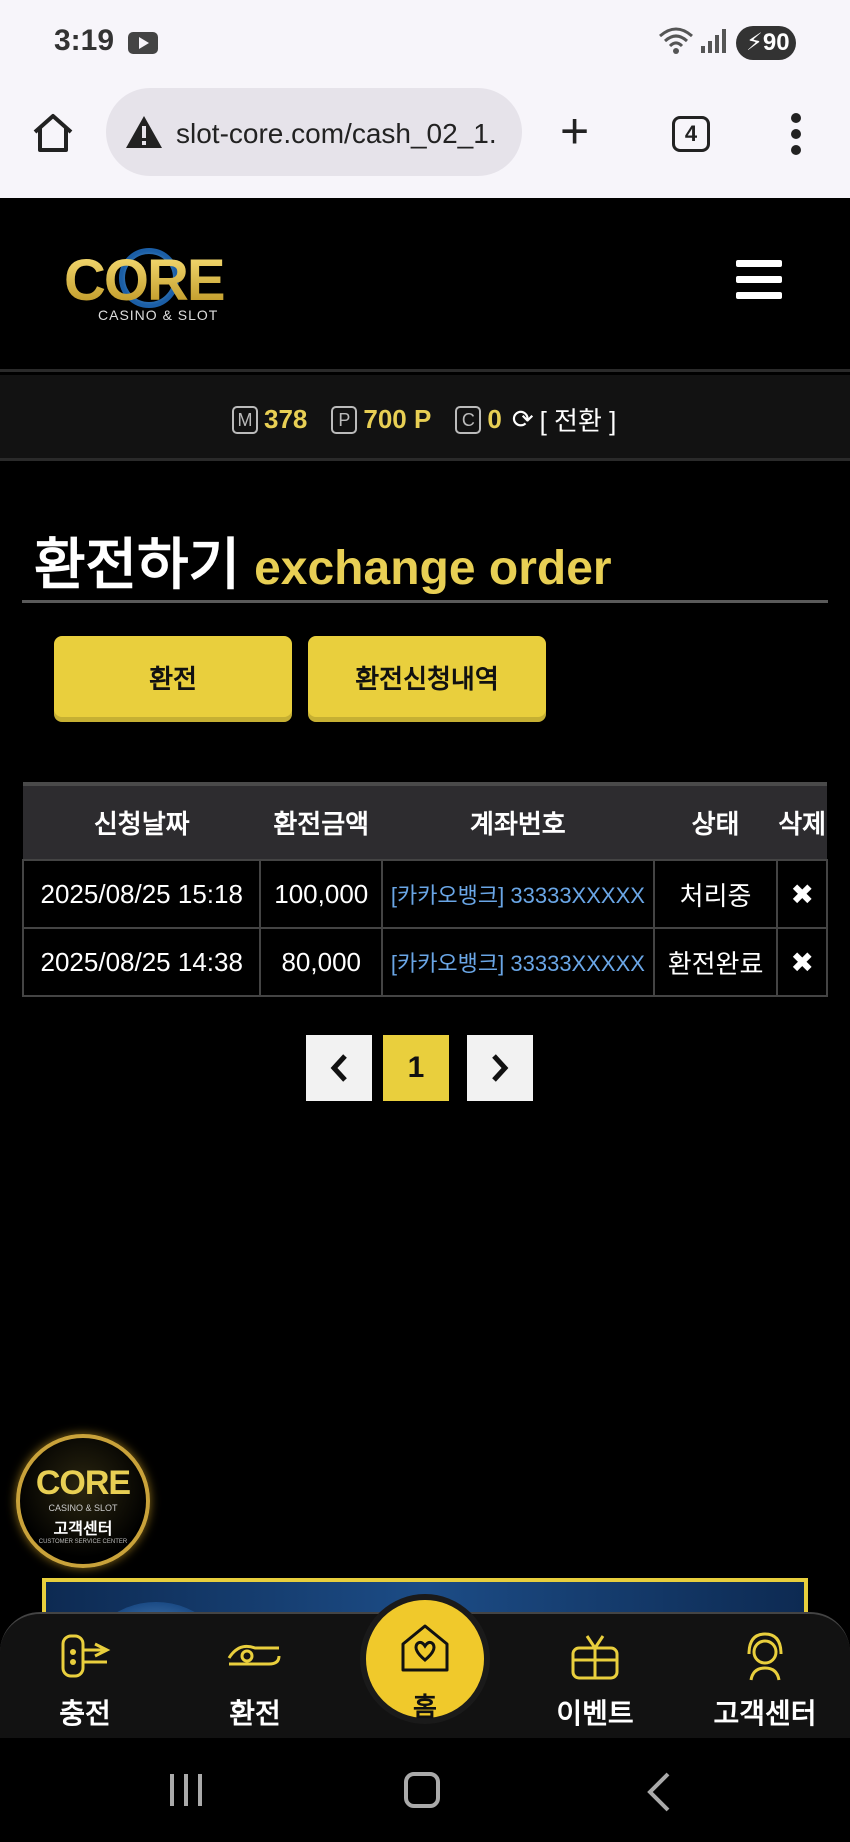 The height and width of the screenshot is (1842, 850). I want to click on money-value: 378, so click(286, 419).